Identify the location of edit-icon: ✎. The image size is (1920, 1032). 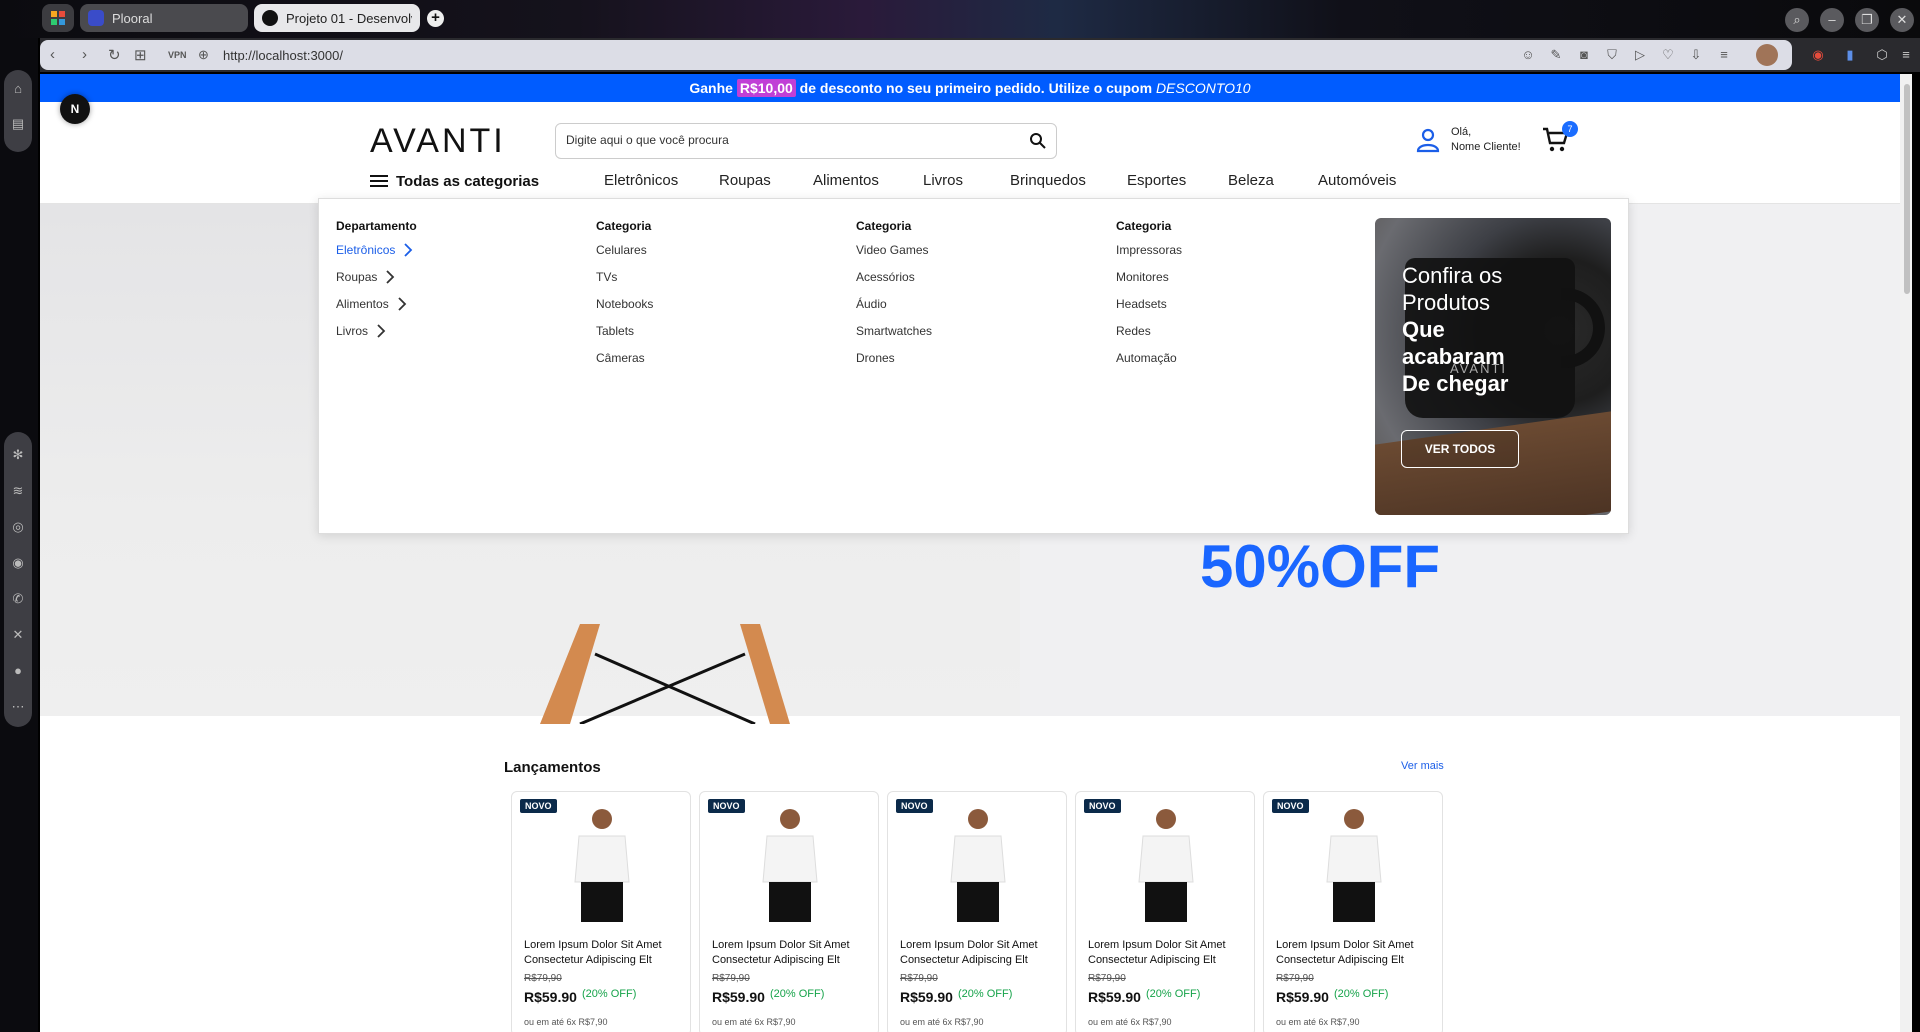
(1556, 55).